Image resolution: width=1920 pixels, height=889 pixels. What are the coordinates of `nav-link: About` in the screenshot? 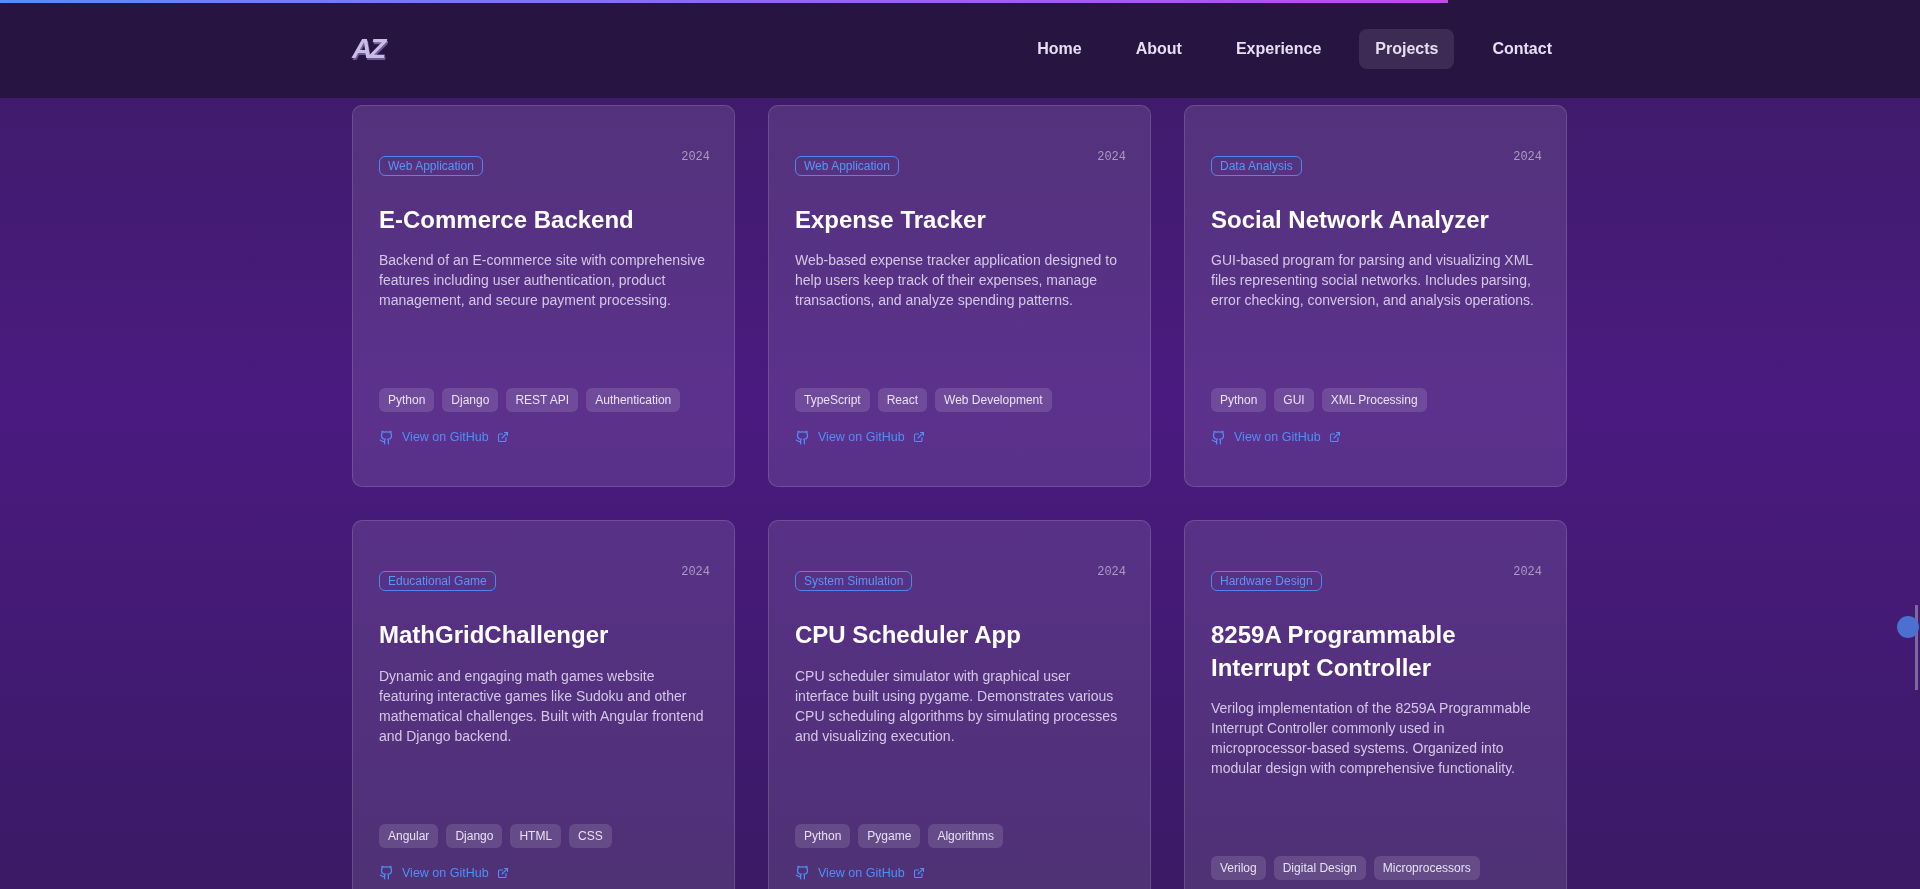 It's located at (1158, 49).